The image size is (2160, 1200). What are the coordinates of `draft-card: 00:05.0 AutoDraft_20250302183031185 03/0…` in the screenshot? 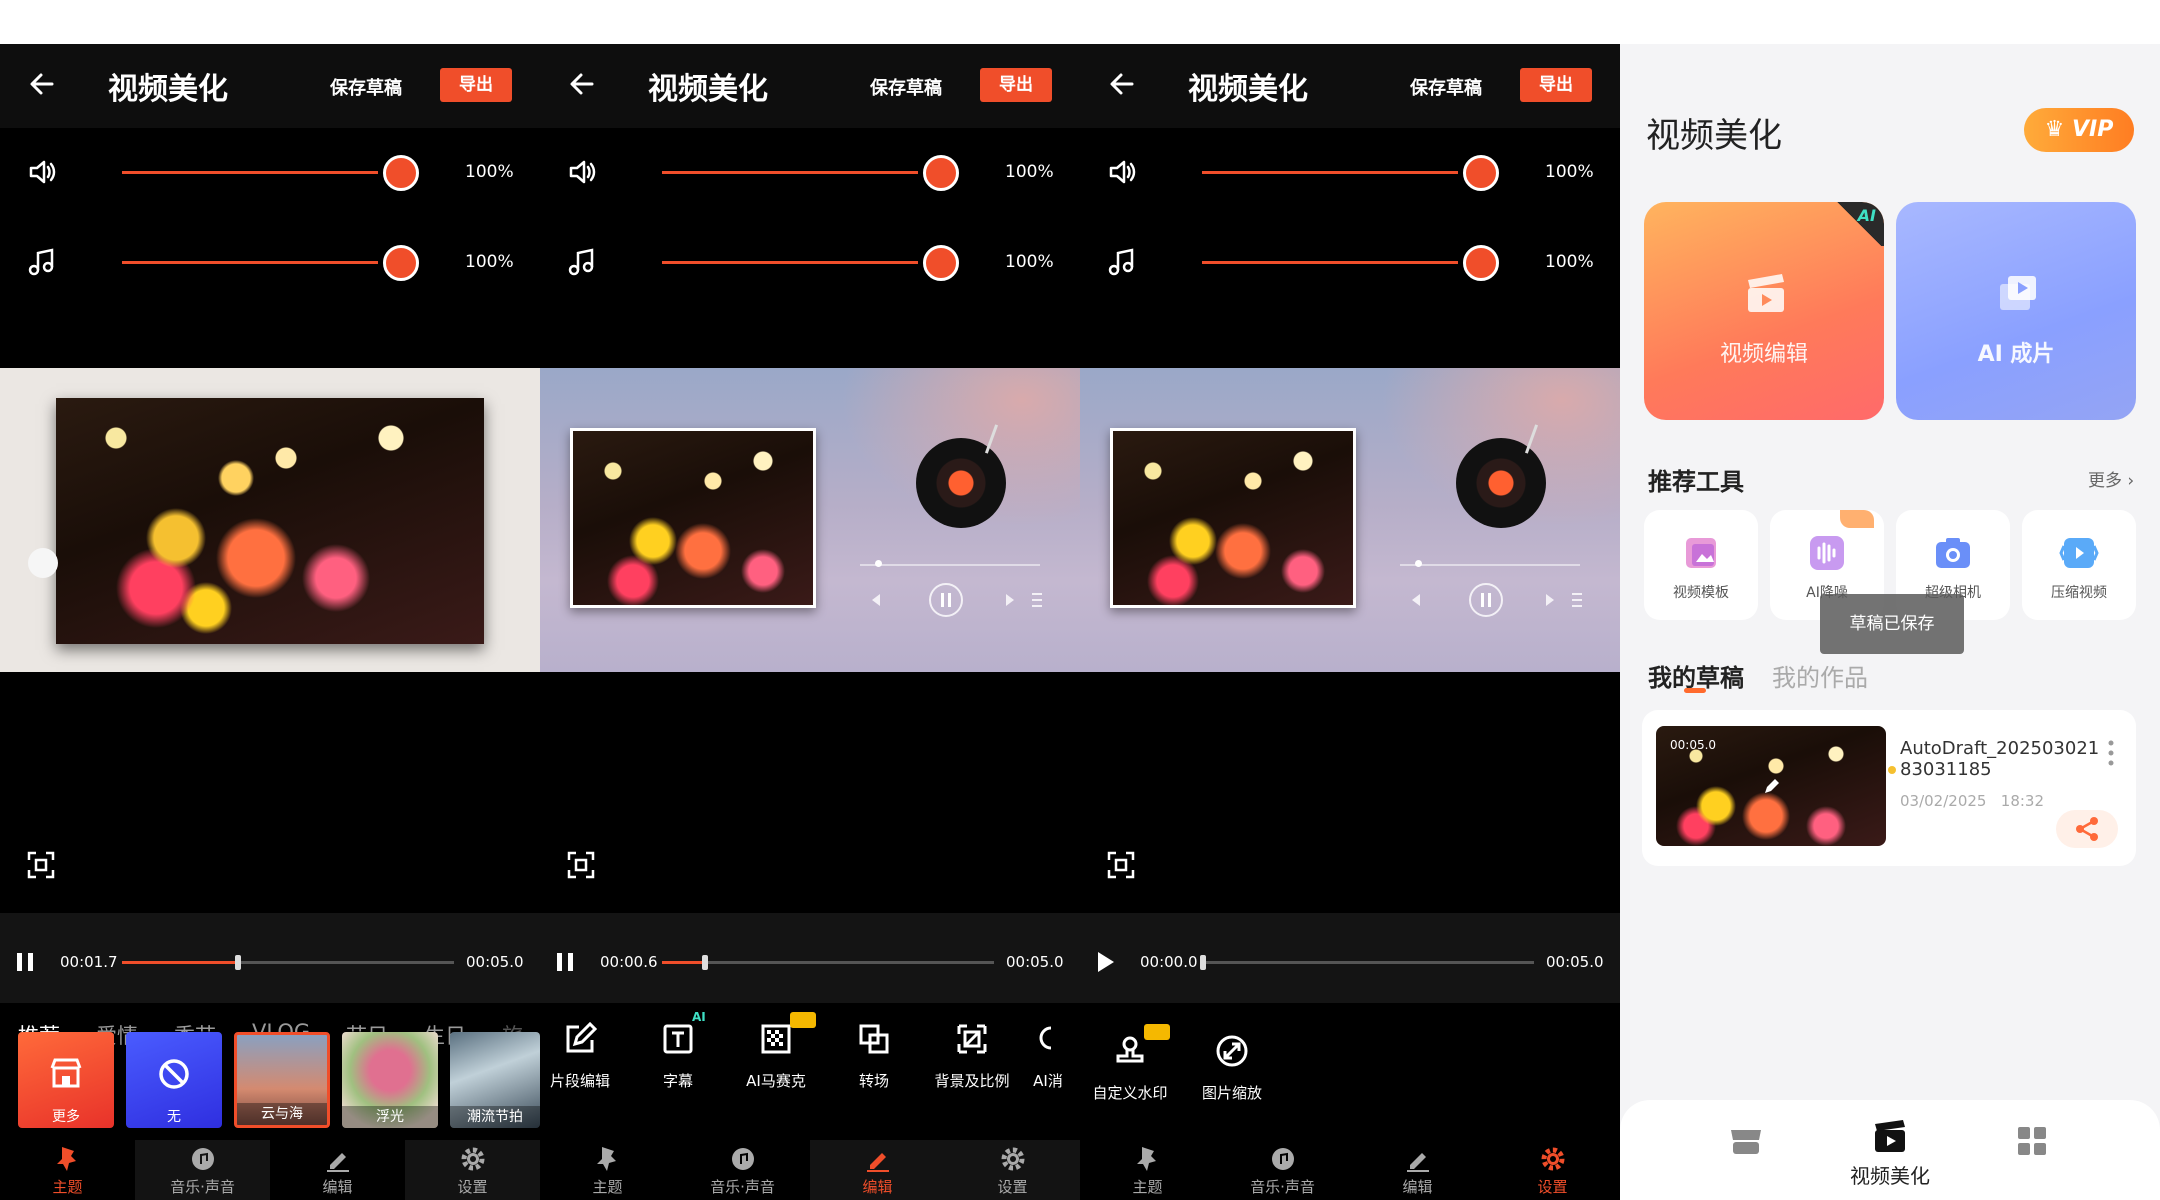 It's located at (1889, 788).